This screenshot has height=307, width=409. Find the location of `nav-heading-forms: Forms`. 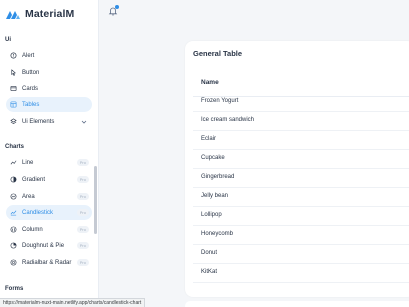

nav-heading-forms: Forms is located at coordinates (14, 289).